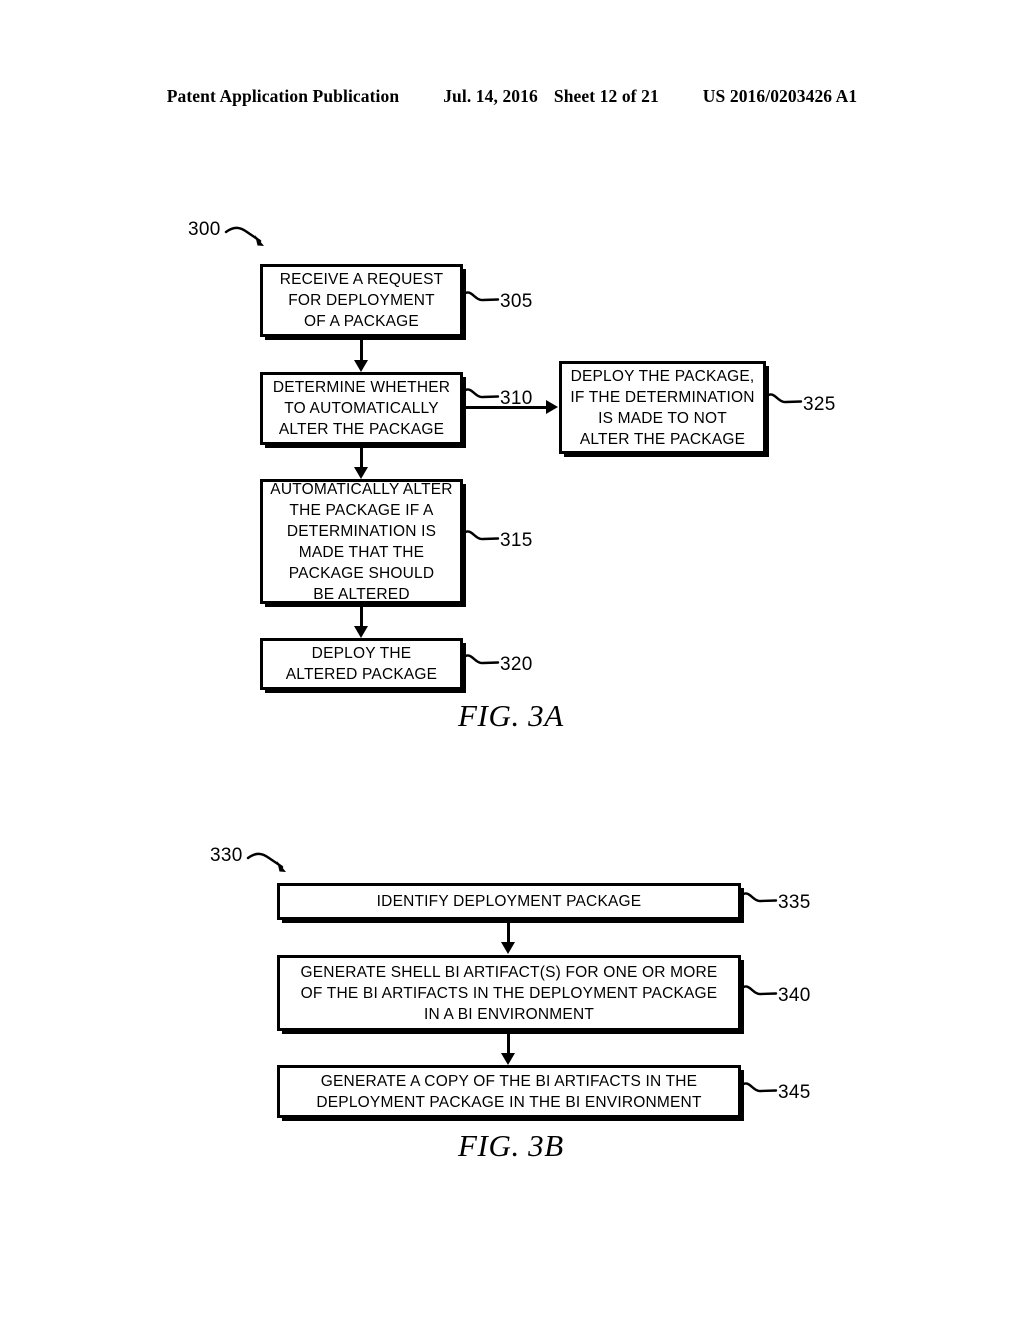 This screenshot has width=1024, height=1320. Describe the element at coordinates (361, 489) in the screenshot. I see `flow-box-315-line-1: AUTOMATICALLY ALTER` at that location.